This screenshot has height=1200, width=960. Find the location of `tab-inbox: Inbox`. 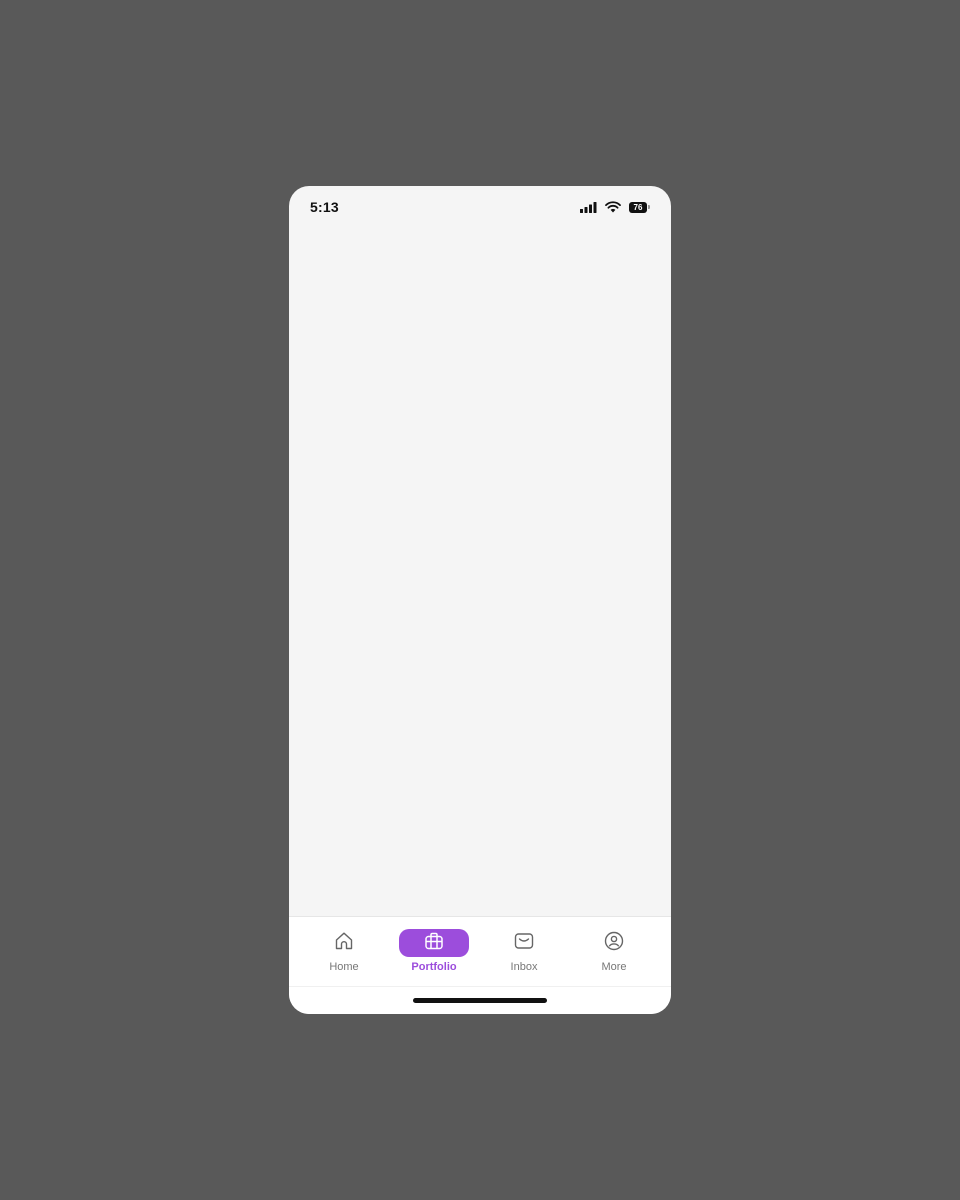

tab-inbox: Inbox is located at coordinates (524, 954).